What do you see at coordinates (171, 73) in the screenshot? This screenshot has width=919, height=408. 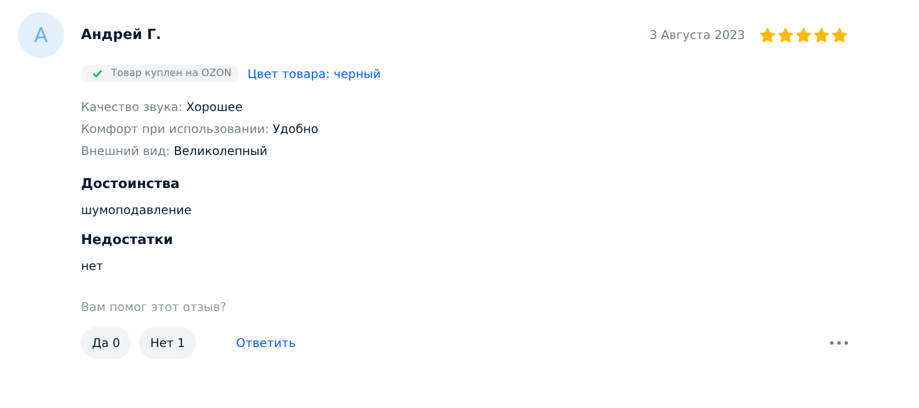 I see `badge-text: Товар куплен на OZON` at bounding box center [171, 73].